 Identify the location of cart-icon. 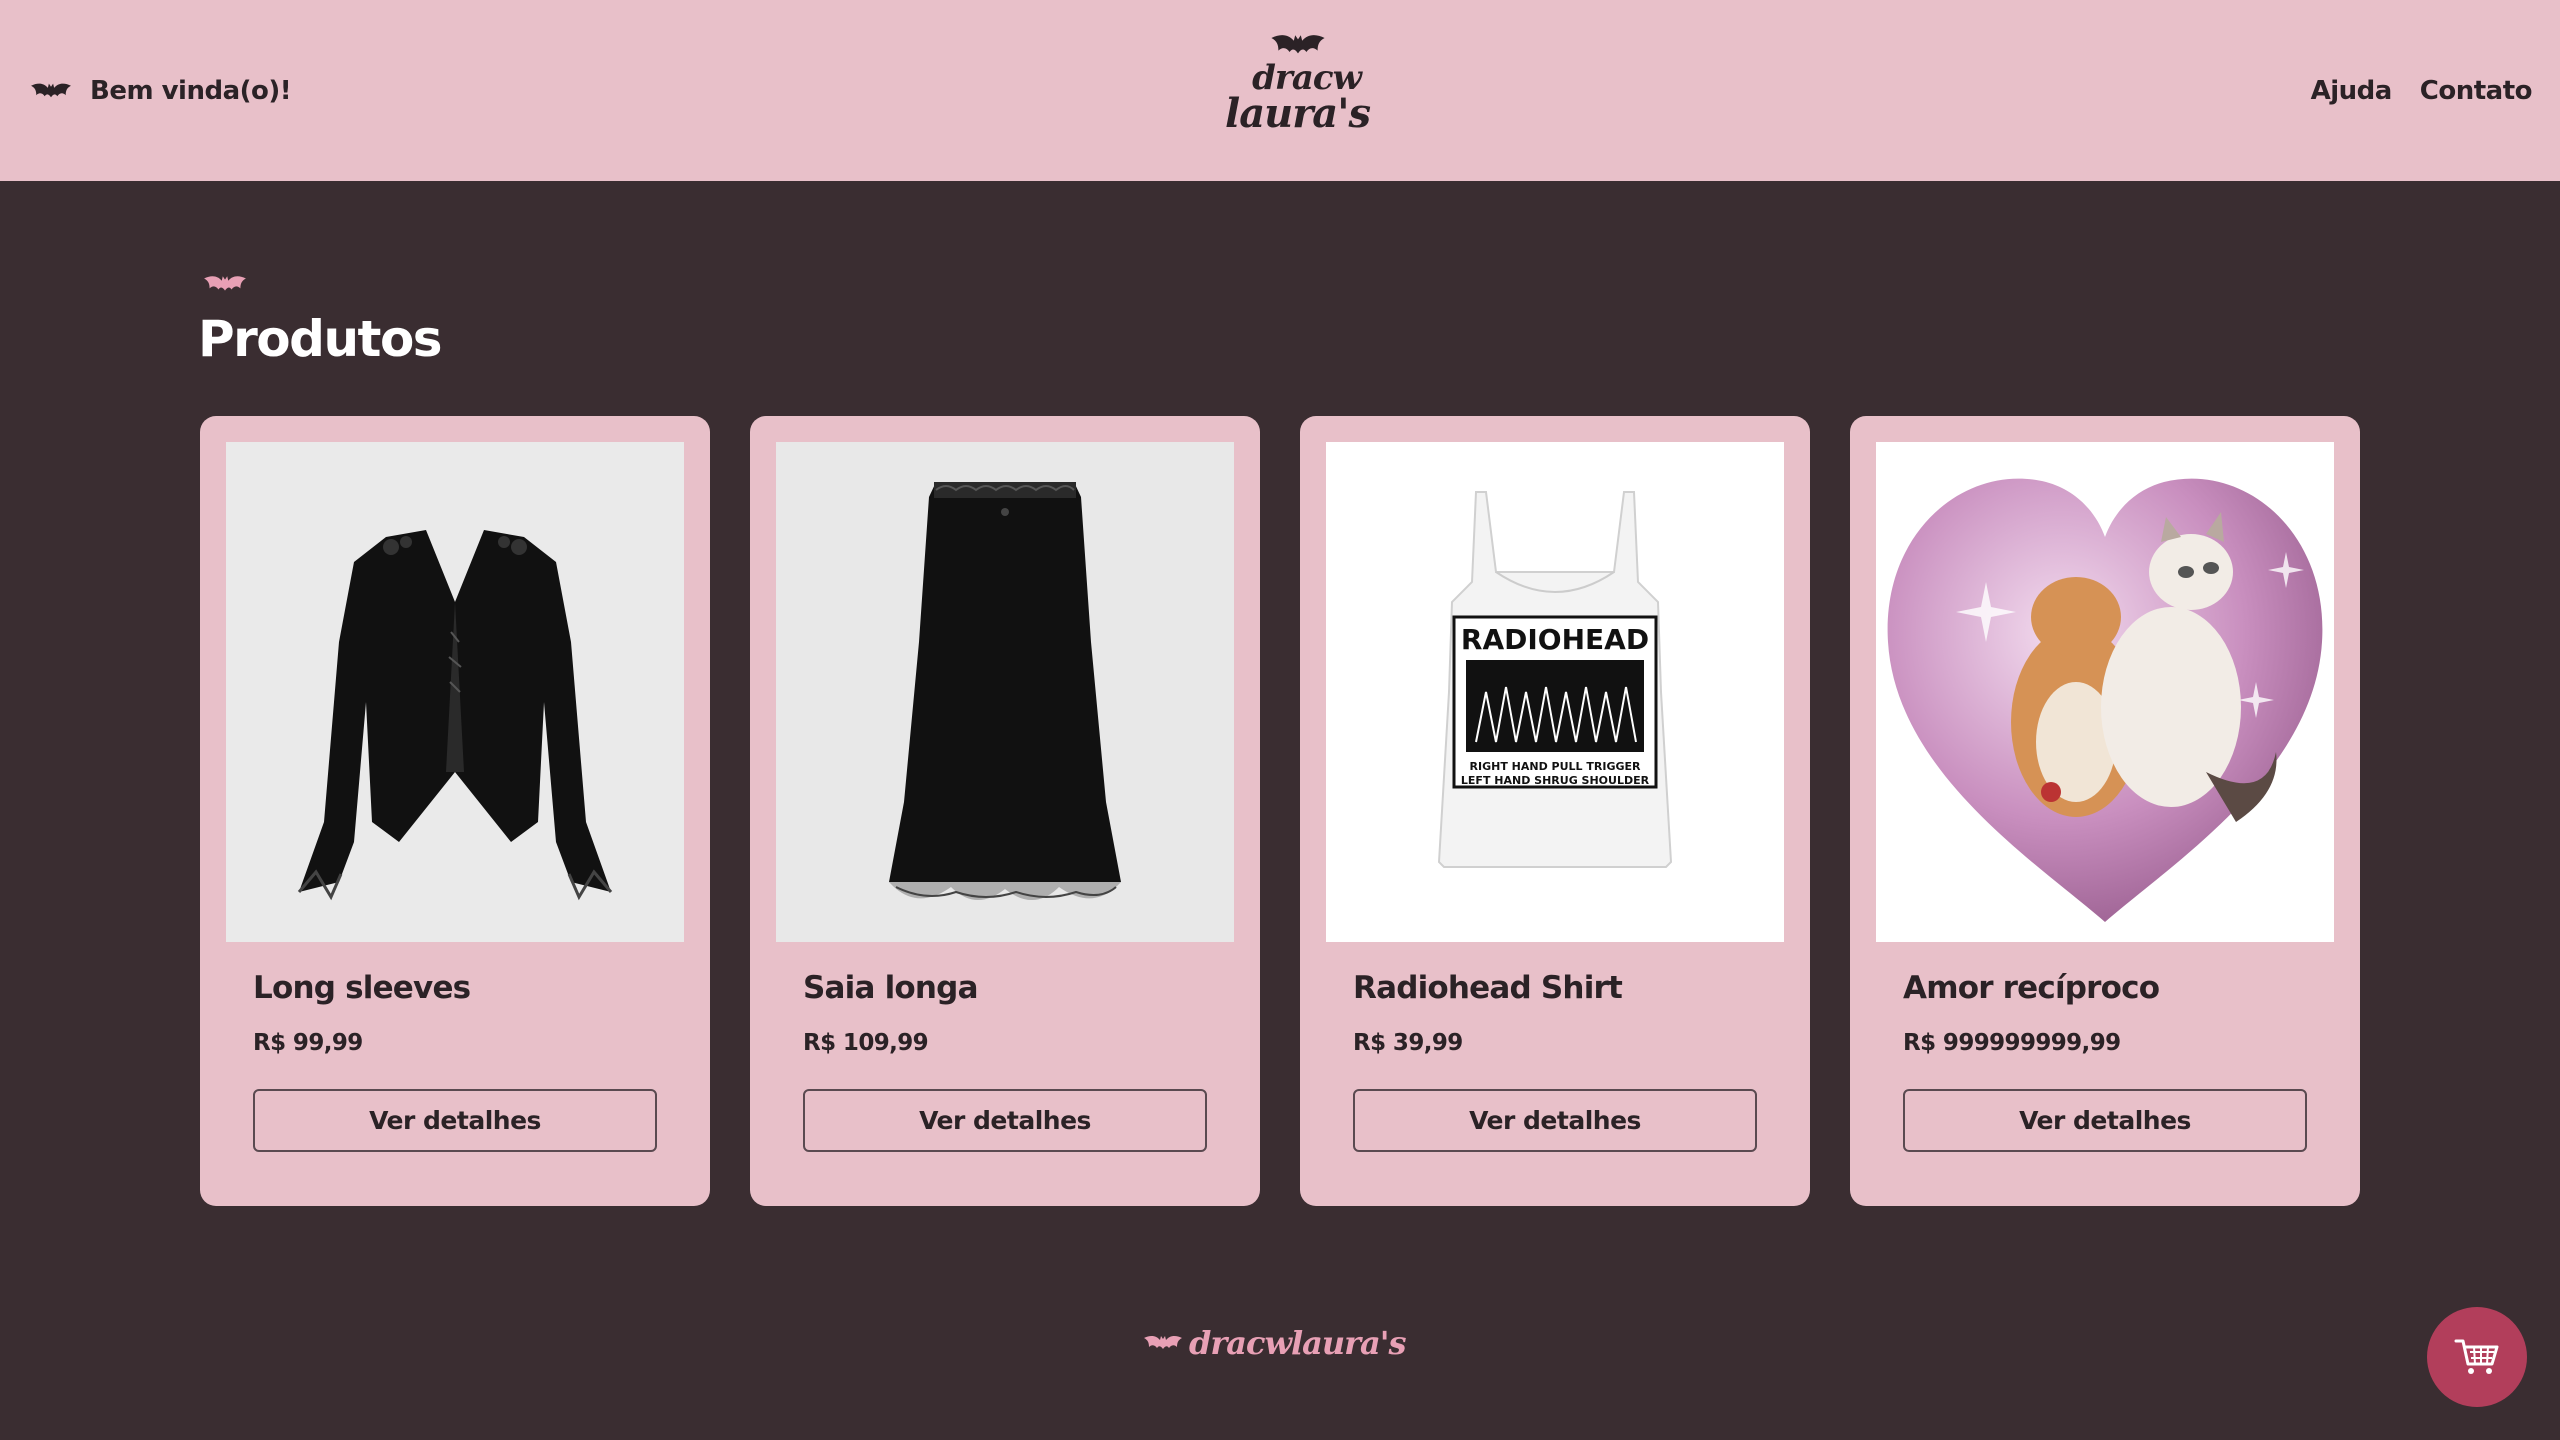
(2476, 1356).